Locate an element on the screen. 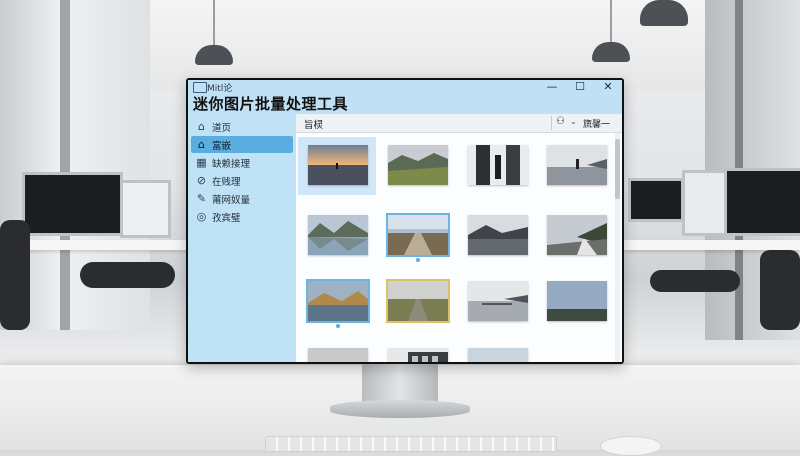 Image resolution: width=800 pixels, height=456 pixels. close-button: ✕ is located at coordinates (608, 87).